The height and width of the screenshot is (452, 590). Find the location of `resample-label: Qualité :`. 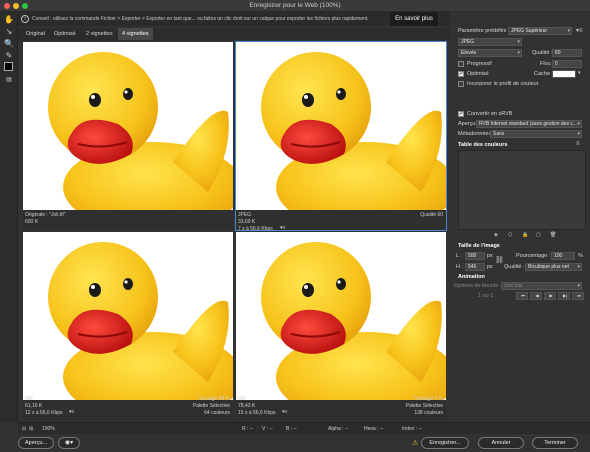

resample-label: Qualité : is located at coordinates (514, 267).